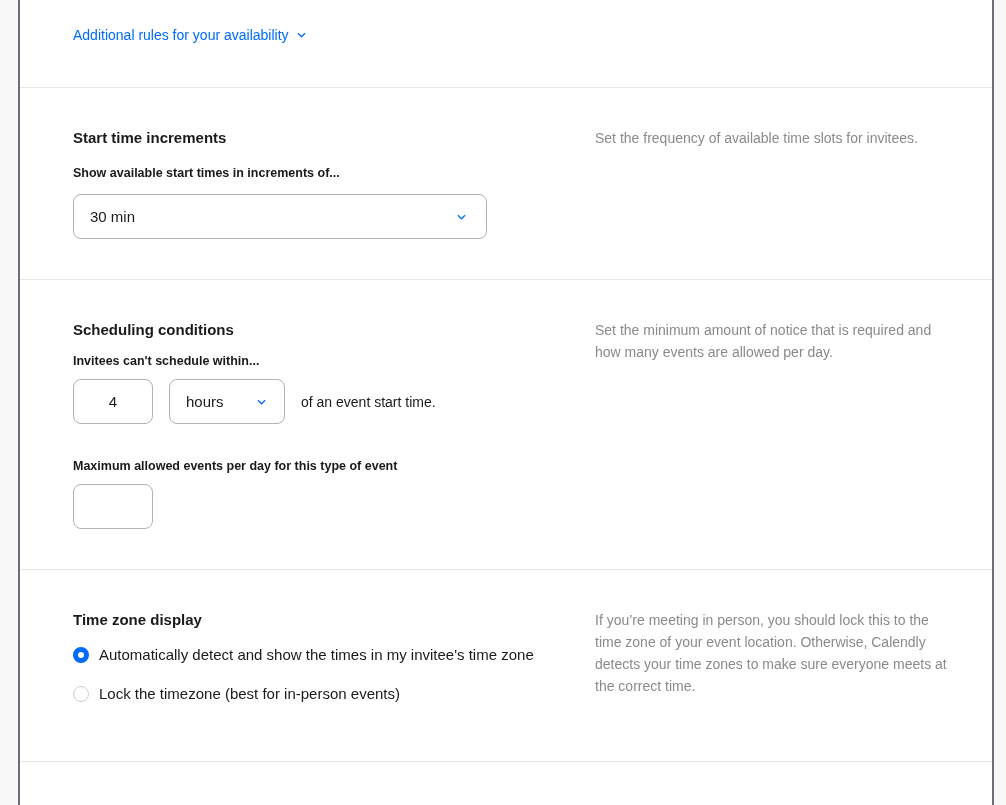 Image resolution: width=1006 pixels, height=805 pixels. What do you see at coordinates (138, 620) in the screenshot?
I see `section-title: Time zone display` at bounding box center [138, 620].